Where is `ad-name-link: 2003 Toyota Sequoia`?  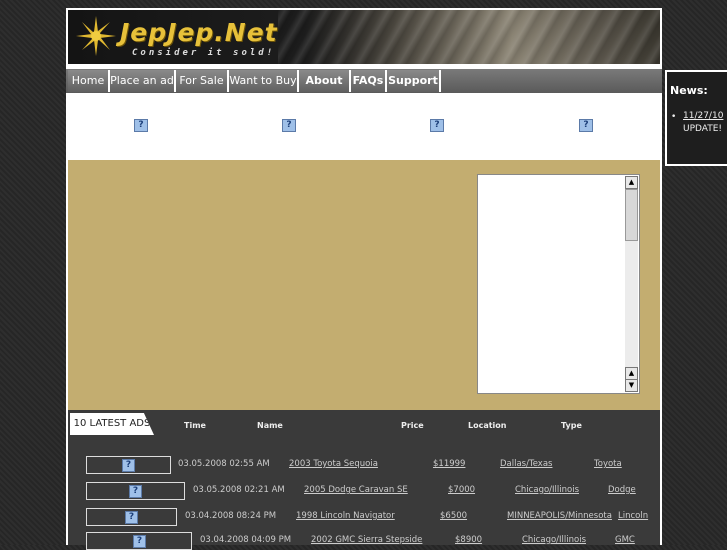
ad-name-link: 2003 Toyota Sequoia is located at coordinates (333, 464).